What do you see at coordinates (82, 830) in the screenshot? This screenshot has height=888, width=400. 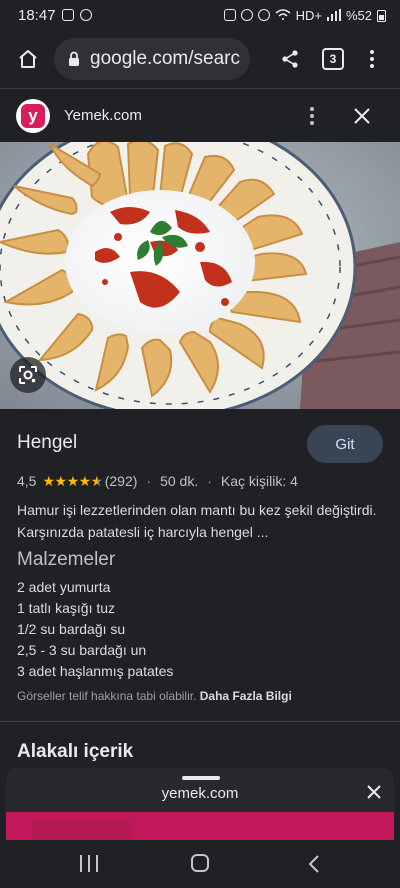 I see `banner-logo` at bounding box center [82, 830].